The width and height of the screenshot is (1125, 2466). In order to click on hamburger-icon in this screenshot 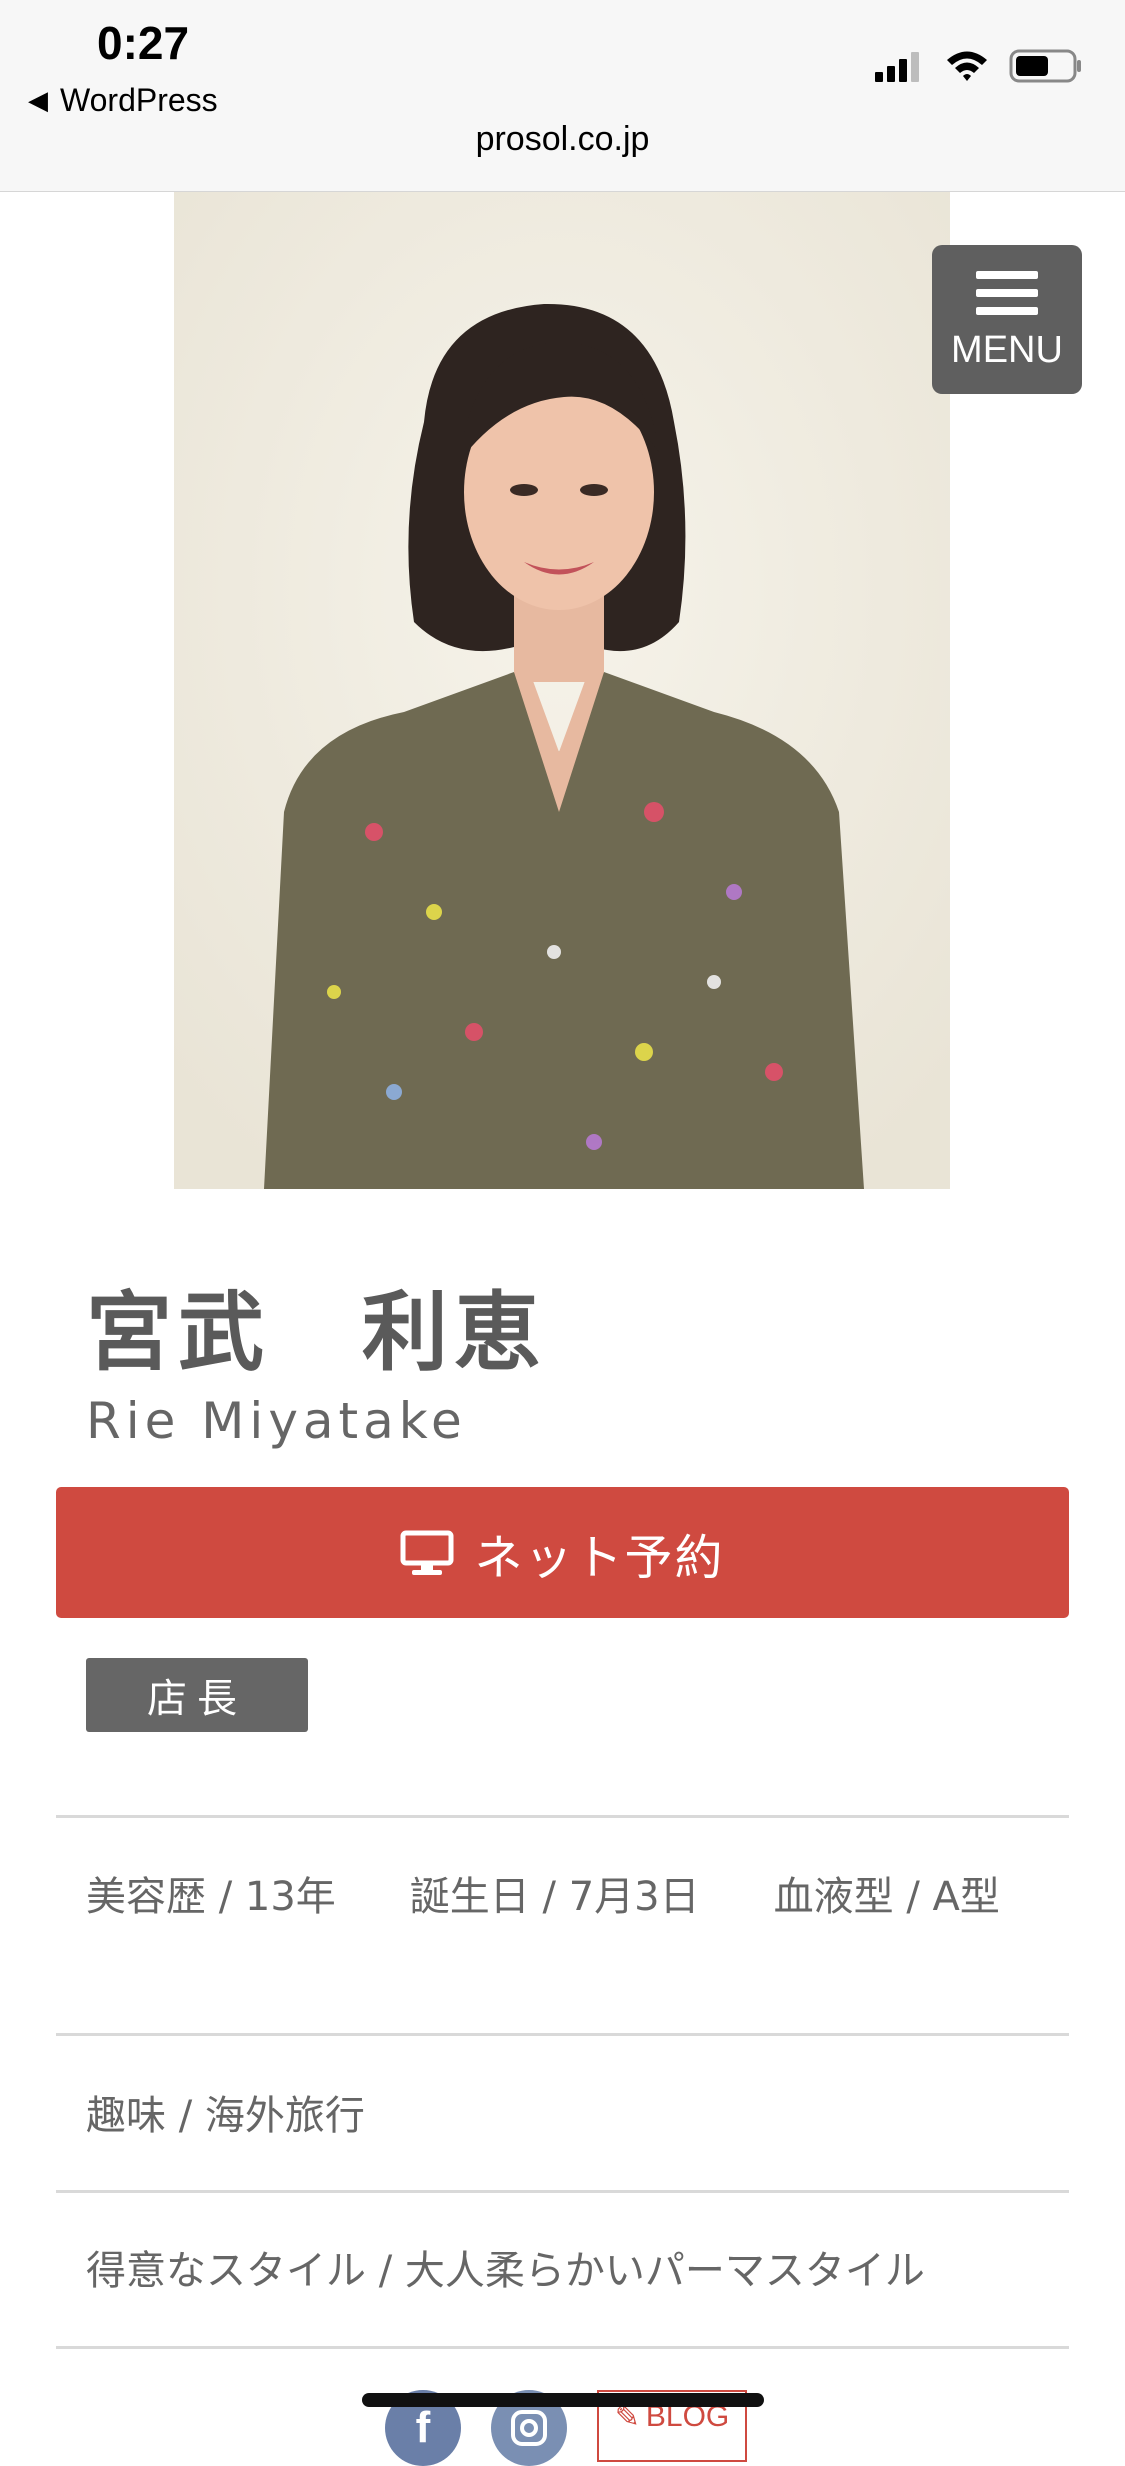, I will do `click(1007, 293)`.